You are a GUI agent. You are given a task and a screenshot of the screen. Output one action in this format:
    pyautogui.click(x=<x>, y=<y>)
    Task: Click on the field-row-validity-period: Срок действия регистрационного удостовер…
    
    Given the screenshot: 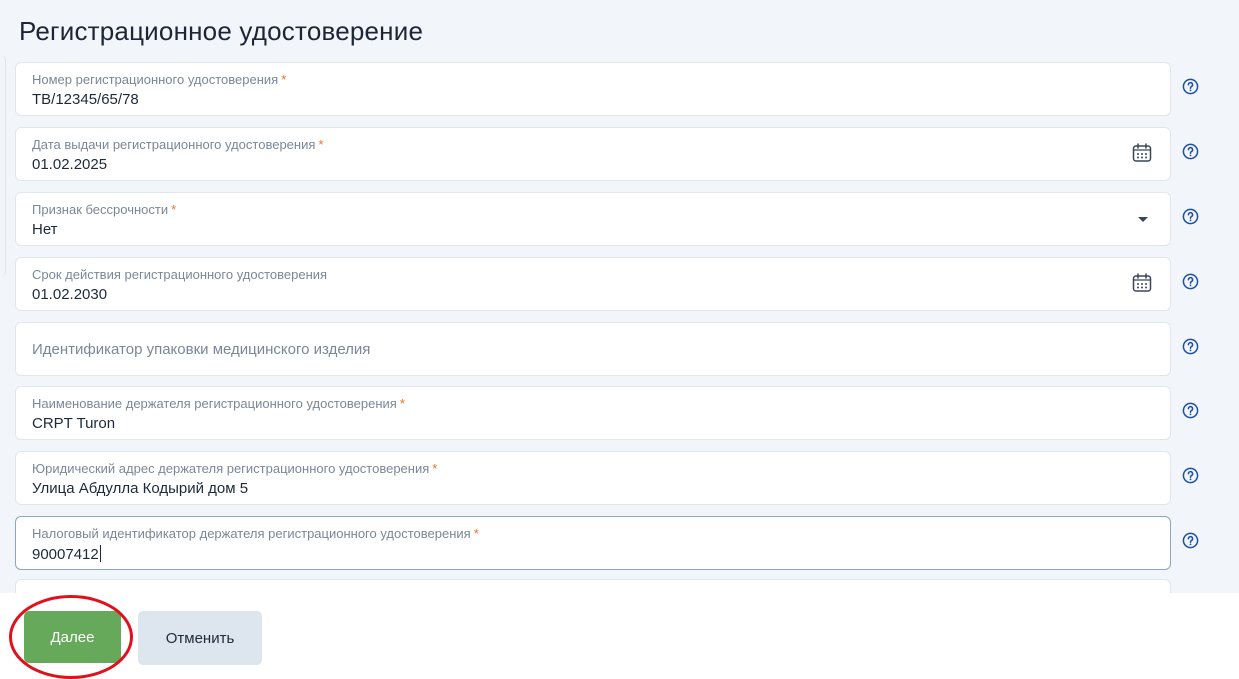 What is the action you would take?
    pyautogui.click(x=620, y=284)
    